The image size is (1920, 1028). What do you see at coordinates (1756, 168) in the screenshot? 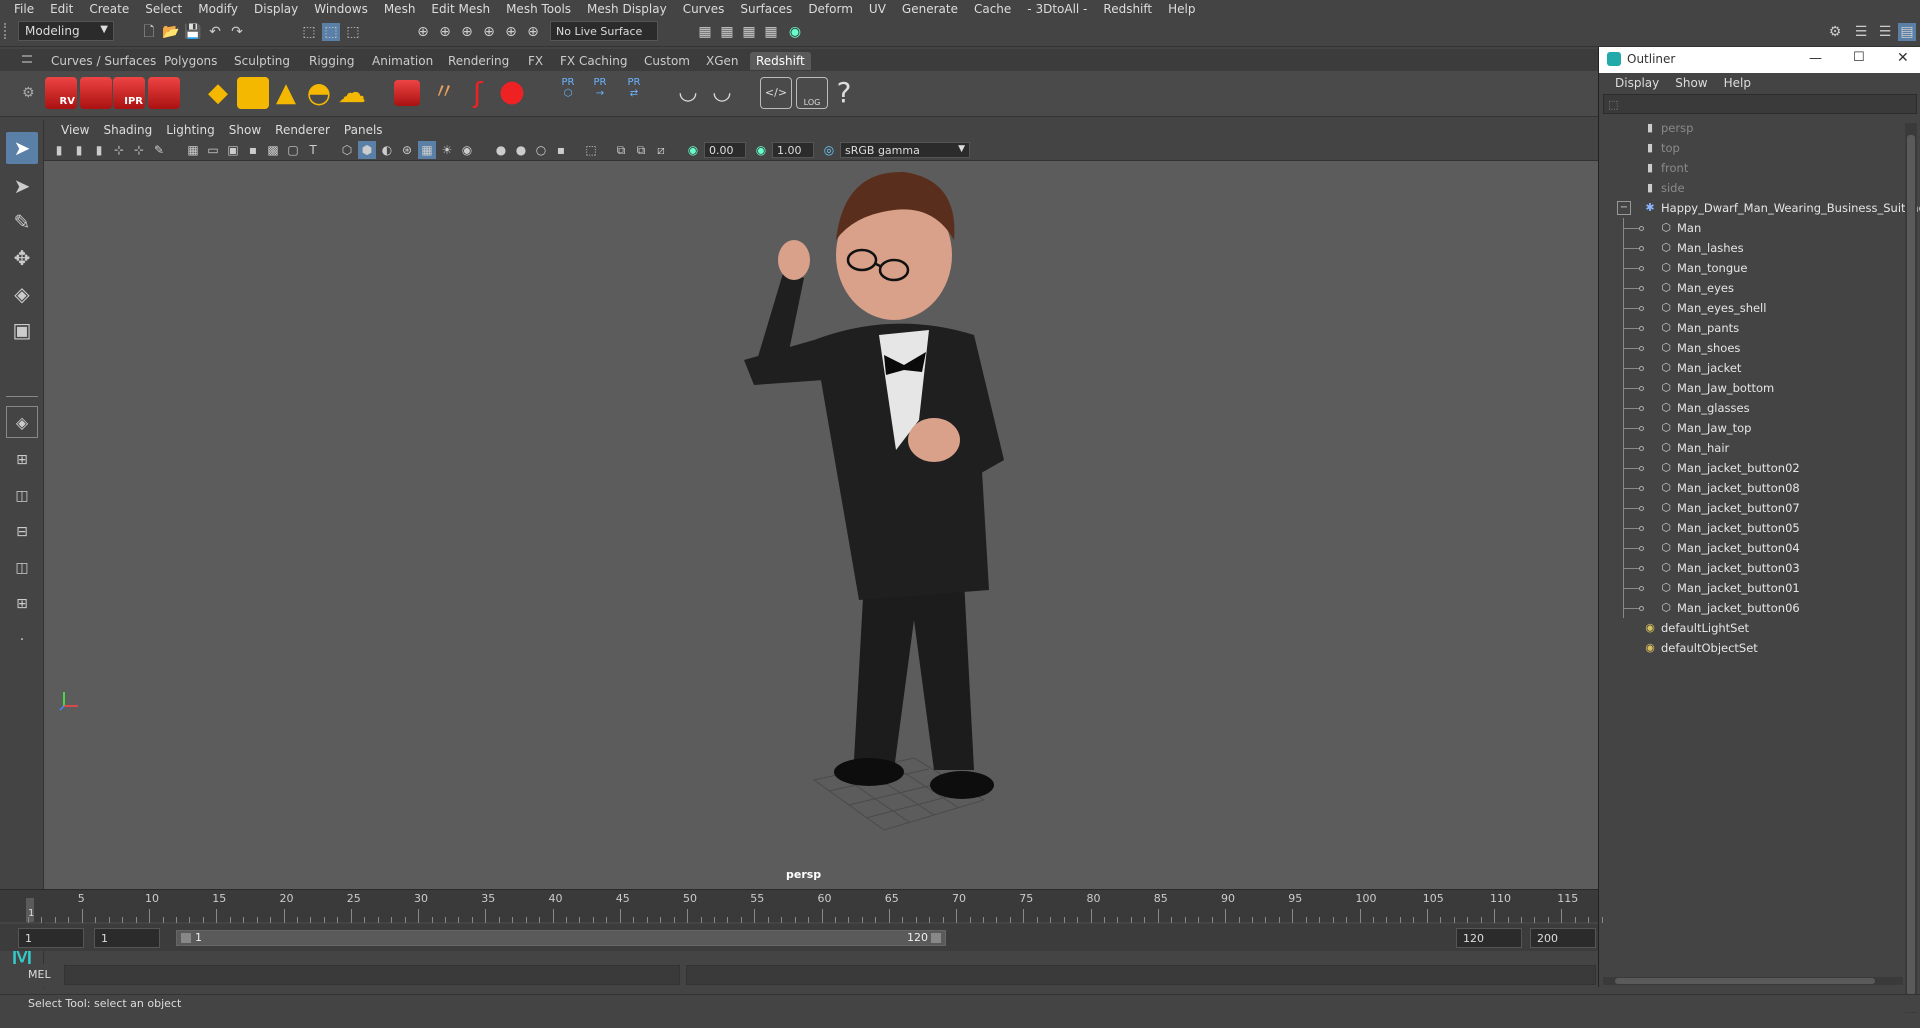
I see `outliner-row: ▮ front` at bounding box center [1756, 168].